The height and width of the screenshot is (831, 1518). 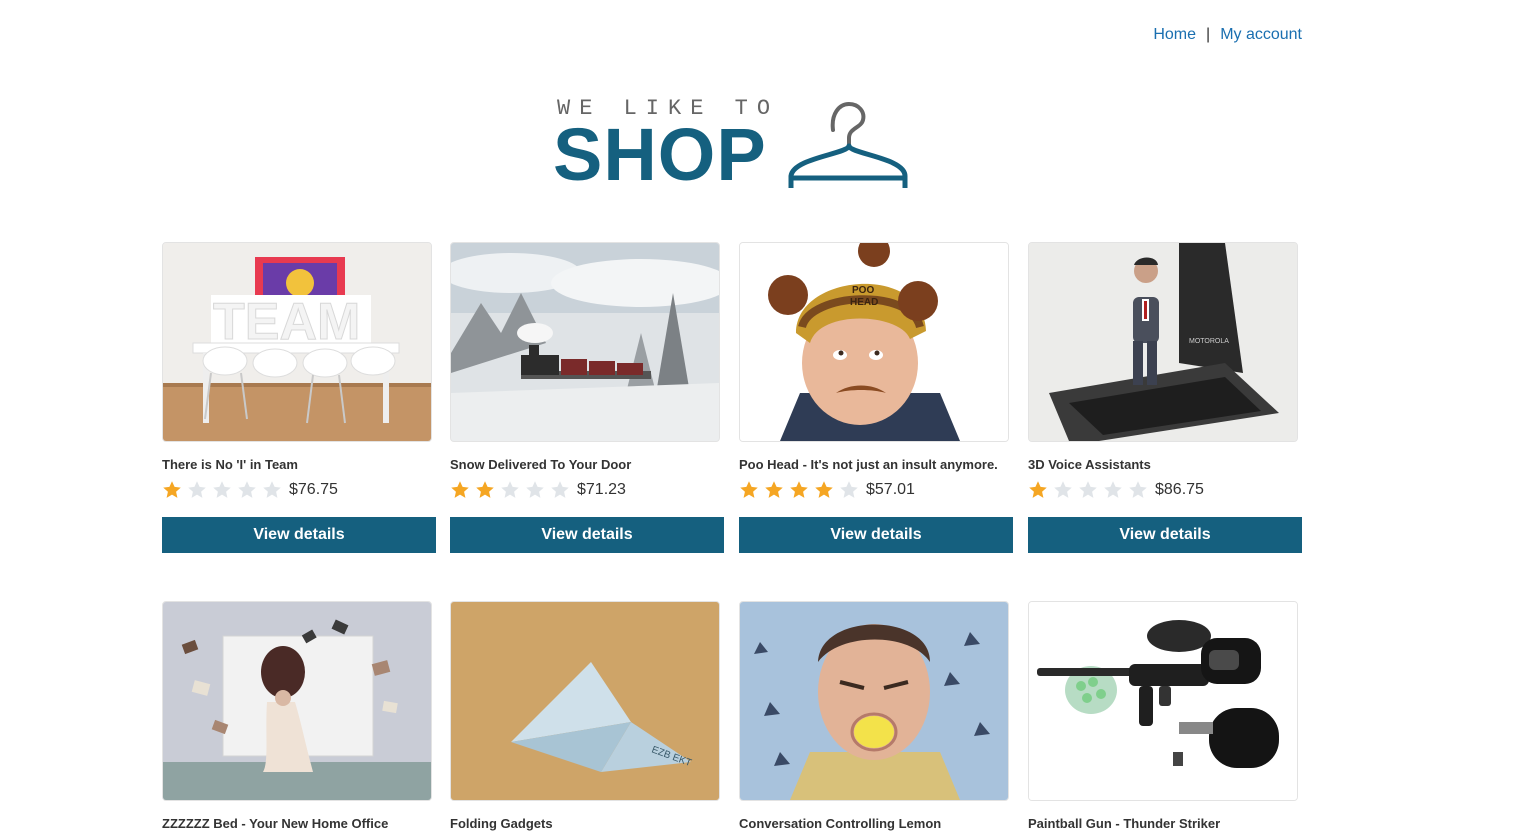 I want to click on logo-wordmark: SHOP, so click(x=660, y=154).